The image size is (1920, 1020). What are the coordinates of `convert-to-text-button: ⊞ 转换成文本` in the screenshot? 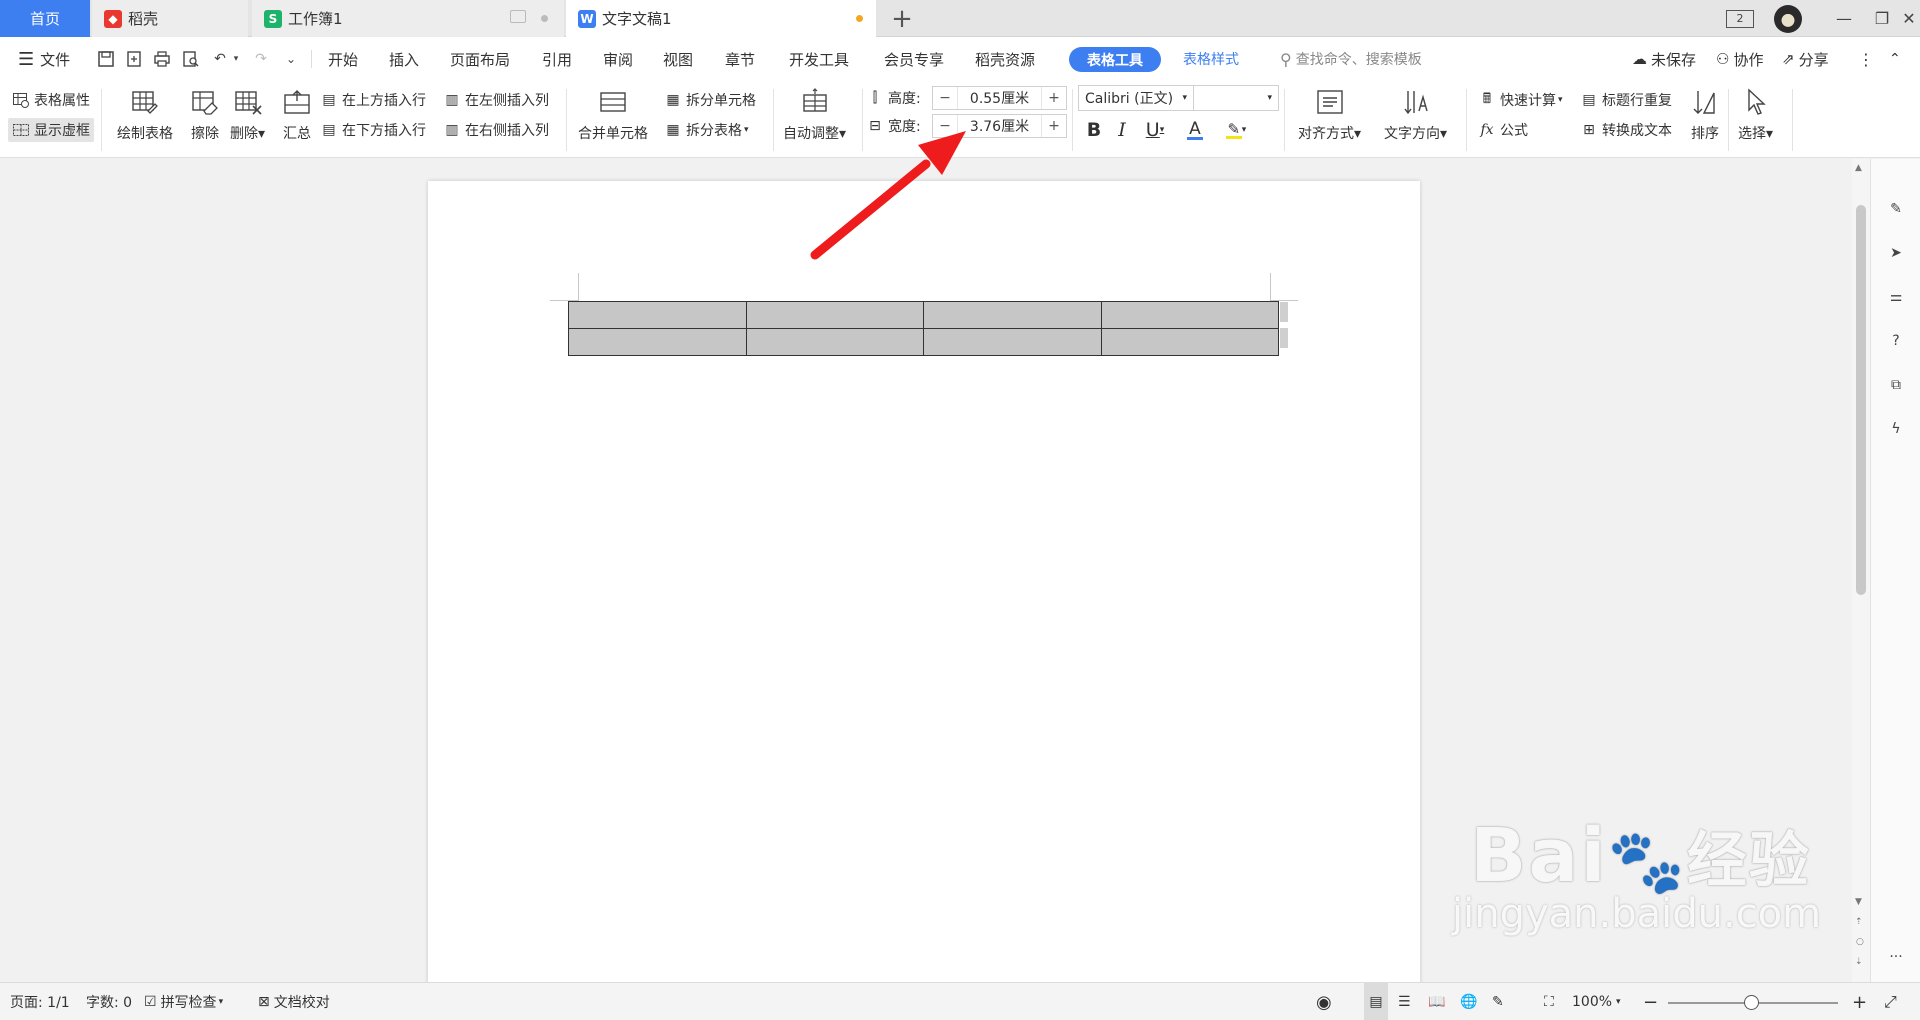 It's located at (1626, 130).